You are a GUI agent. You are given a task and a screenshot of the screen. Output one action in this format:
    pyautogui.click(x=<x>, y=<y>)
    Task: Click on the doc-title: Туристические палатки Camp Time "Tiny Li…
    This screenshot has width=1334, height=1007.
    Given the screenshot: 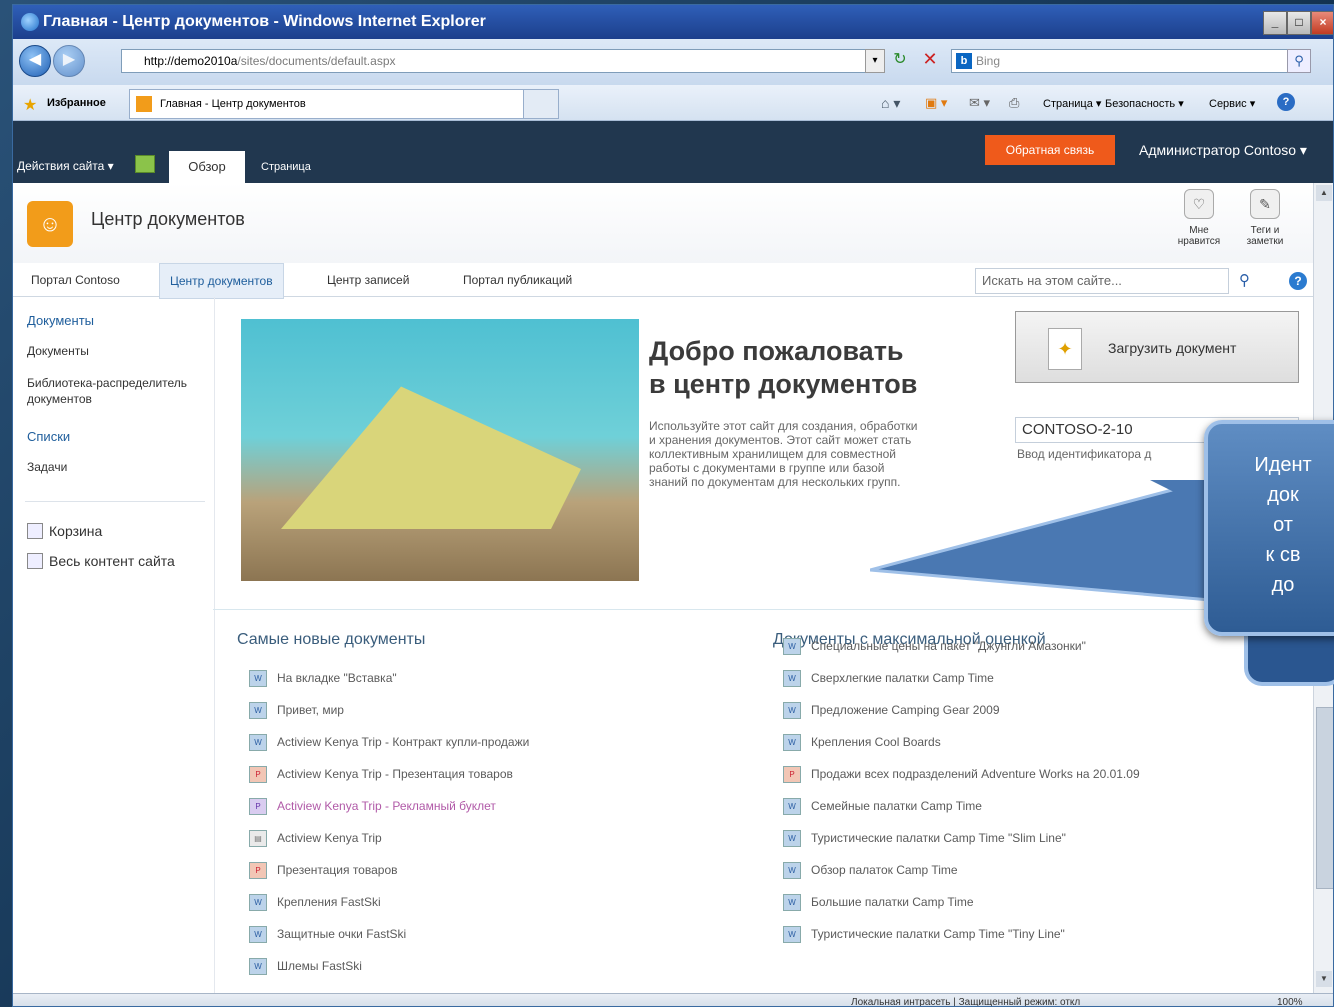 What is the action you would take?
    pyautogui.click(x=938, y=934)
    